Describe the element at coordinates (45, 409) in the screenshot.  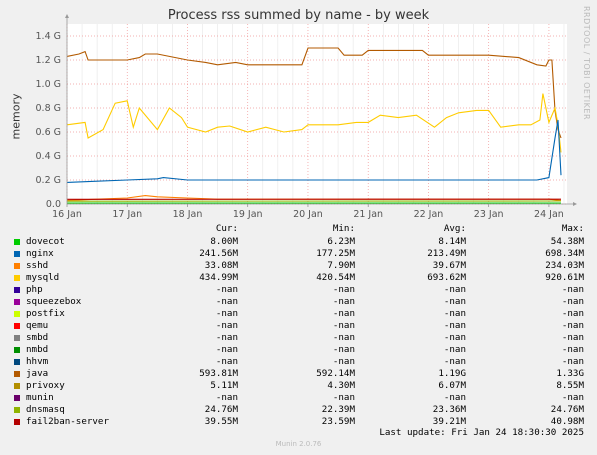
I see `legend-name: dnsmasq` at that location.